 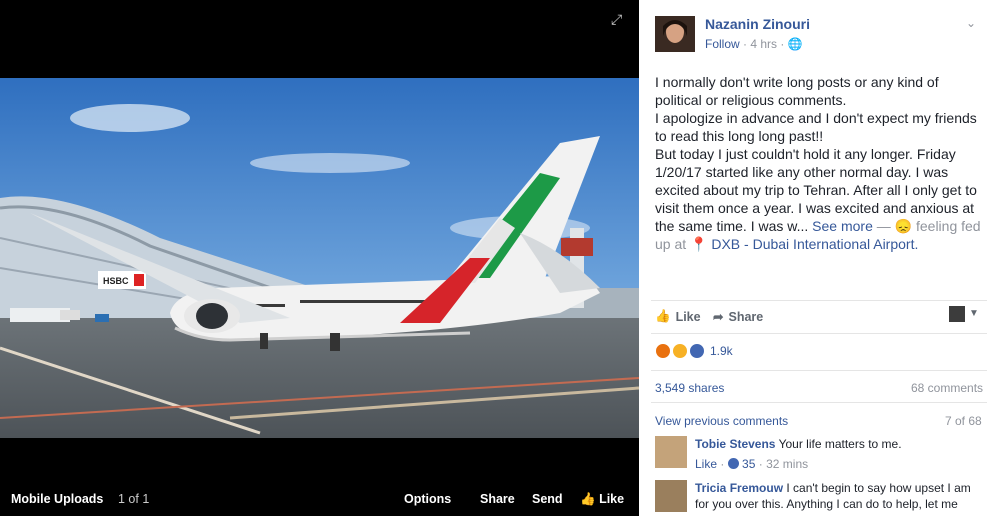 I want to click on share-button: Share, so click(x=497, y=499).